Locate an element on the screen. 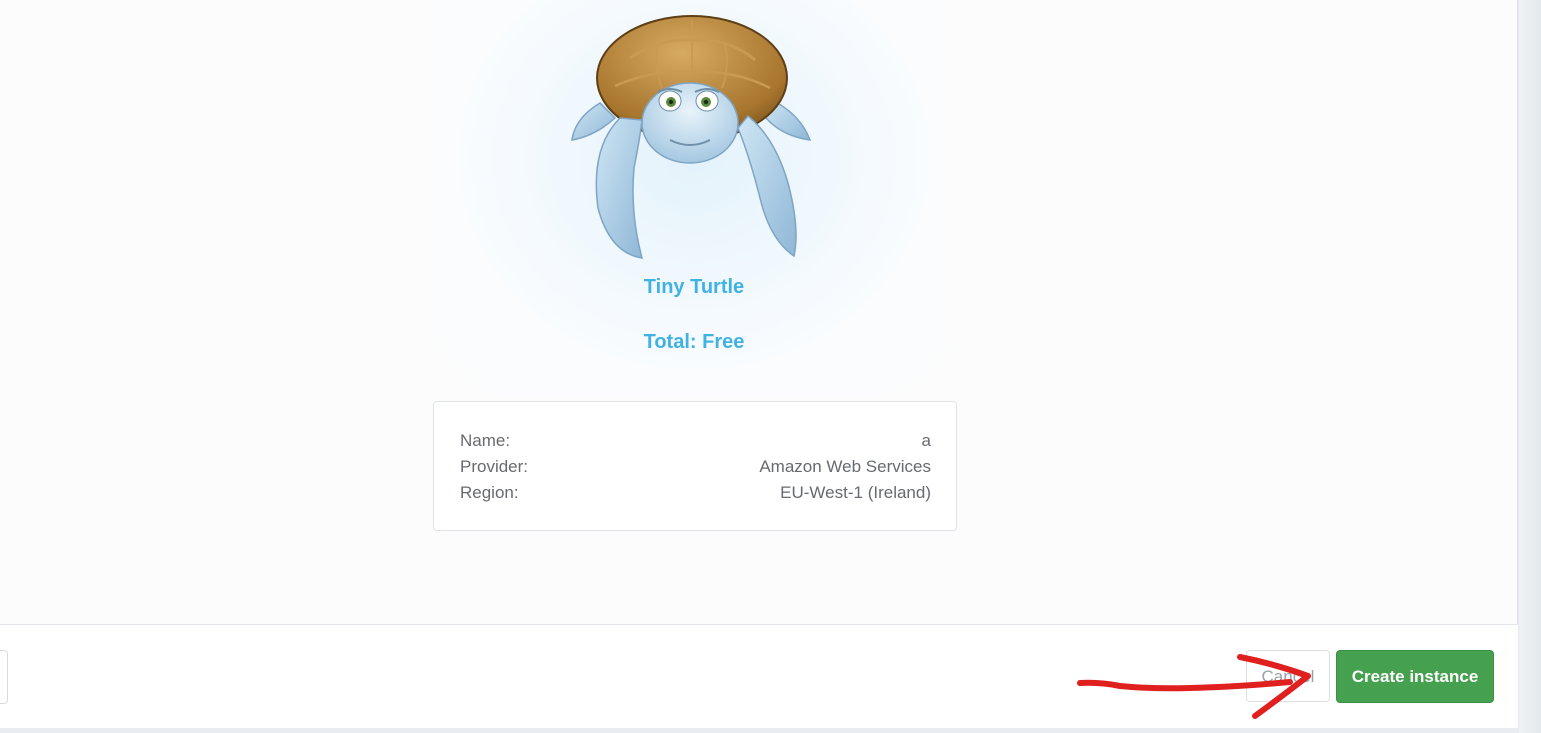  background-edge-bottom is located at coordinates (759, 730).